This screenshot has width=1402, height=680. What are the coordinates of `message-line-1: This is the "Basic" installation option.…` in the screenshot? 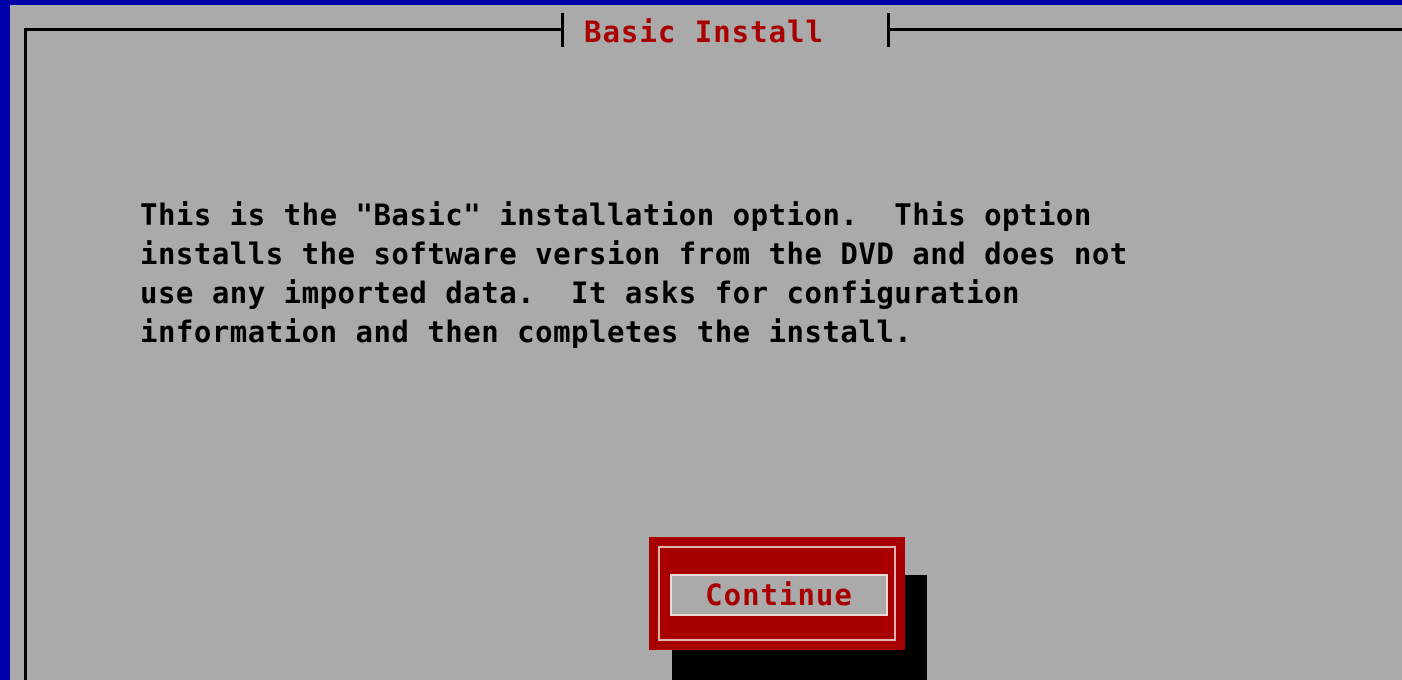 It's located at (616, 215).